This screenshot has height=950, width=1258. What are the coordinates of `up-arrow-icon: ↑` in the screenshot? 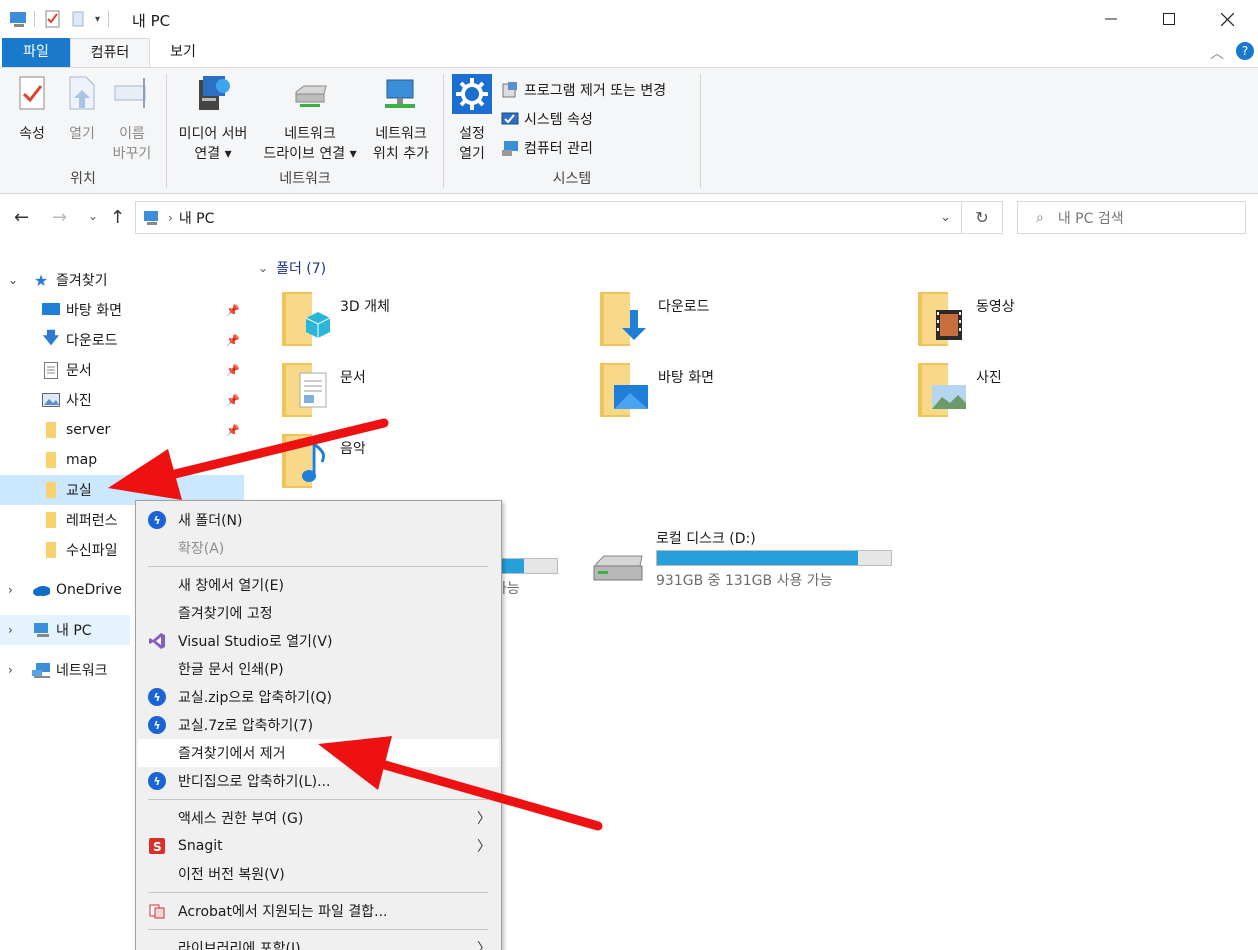 It's located at (117, 217).